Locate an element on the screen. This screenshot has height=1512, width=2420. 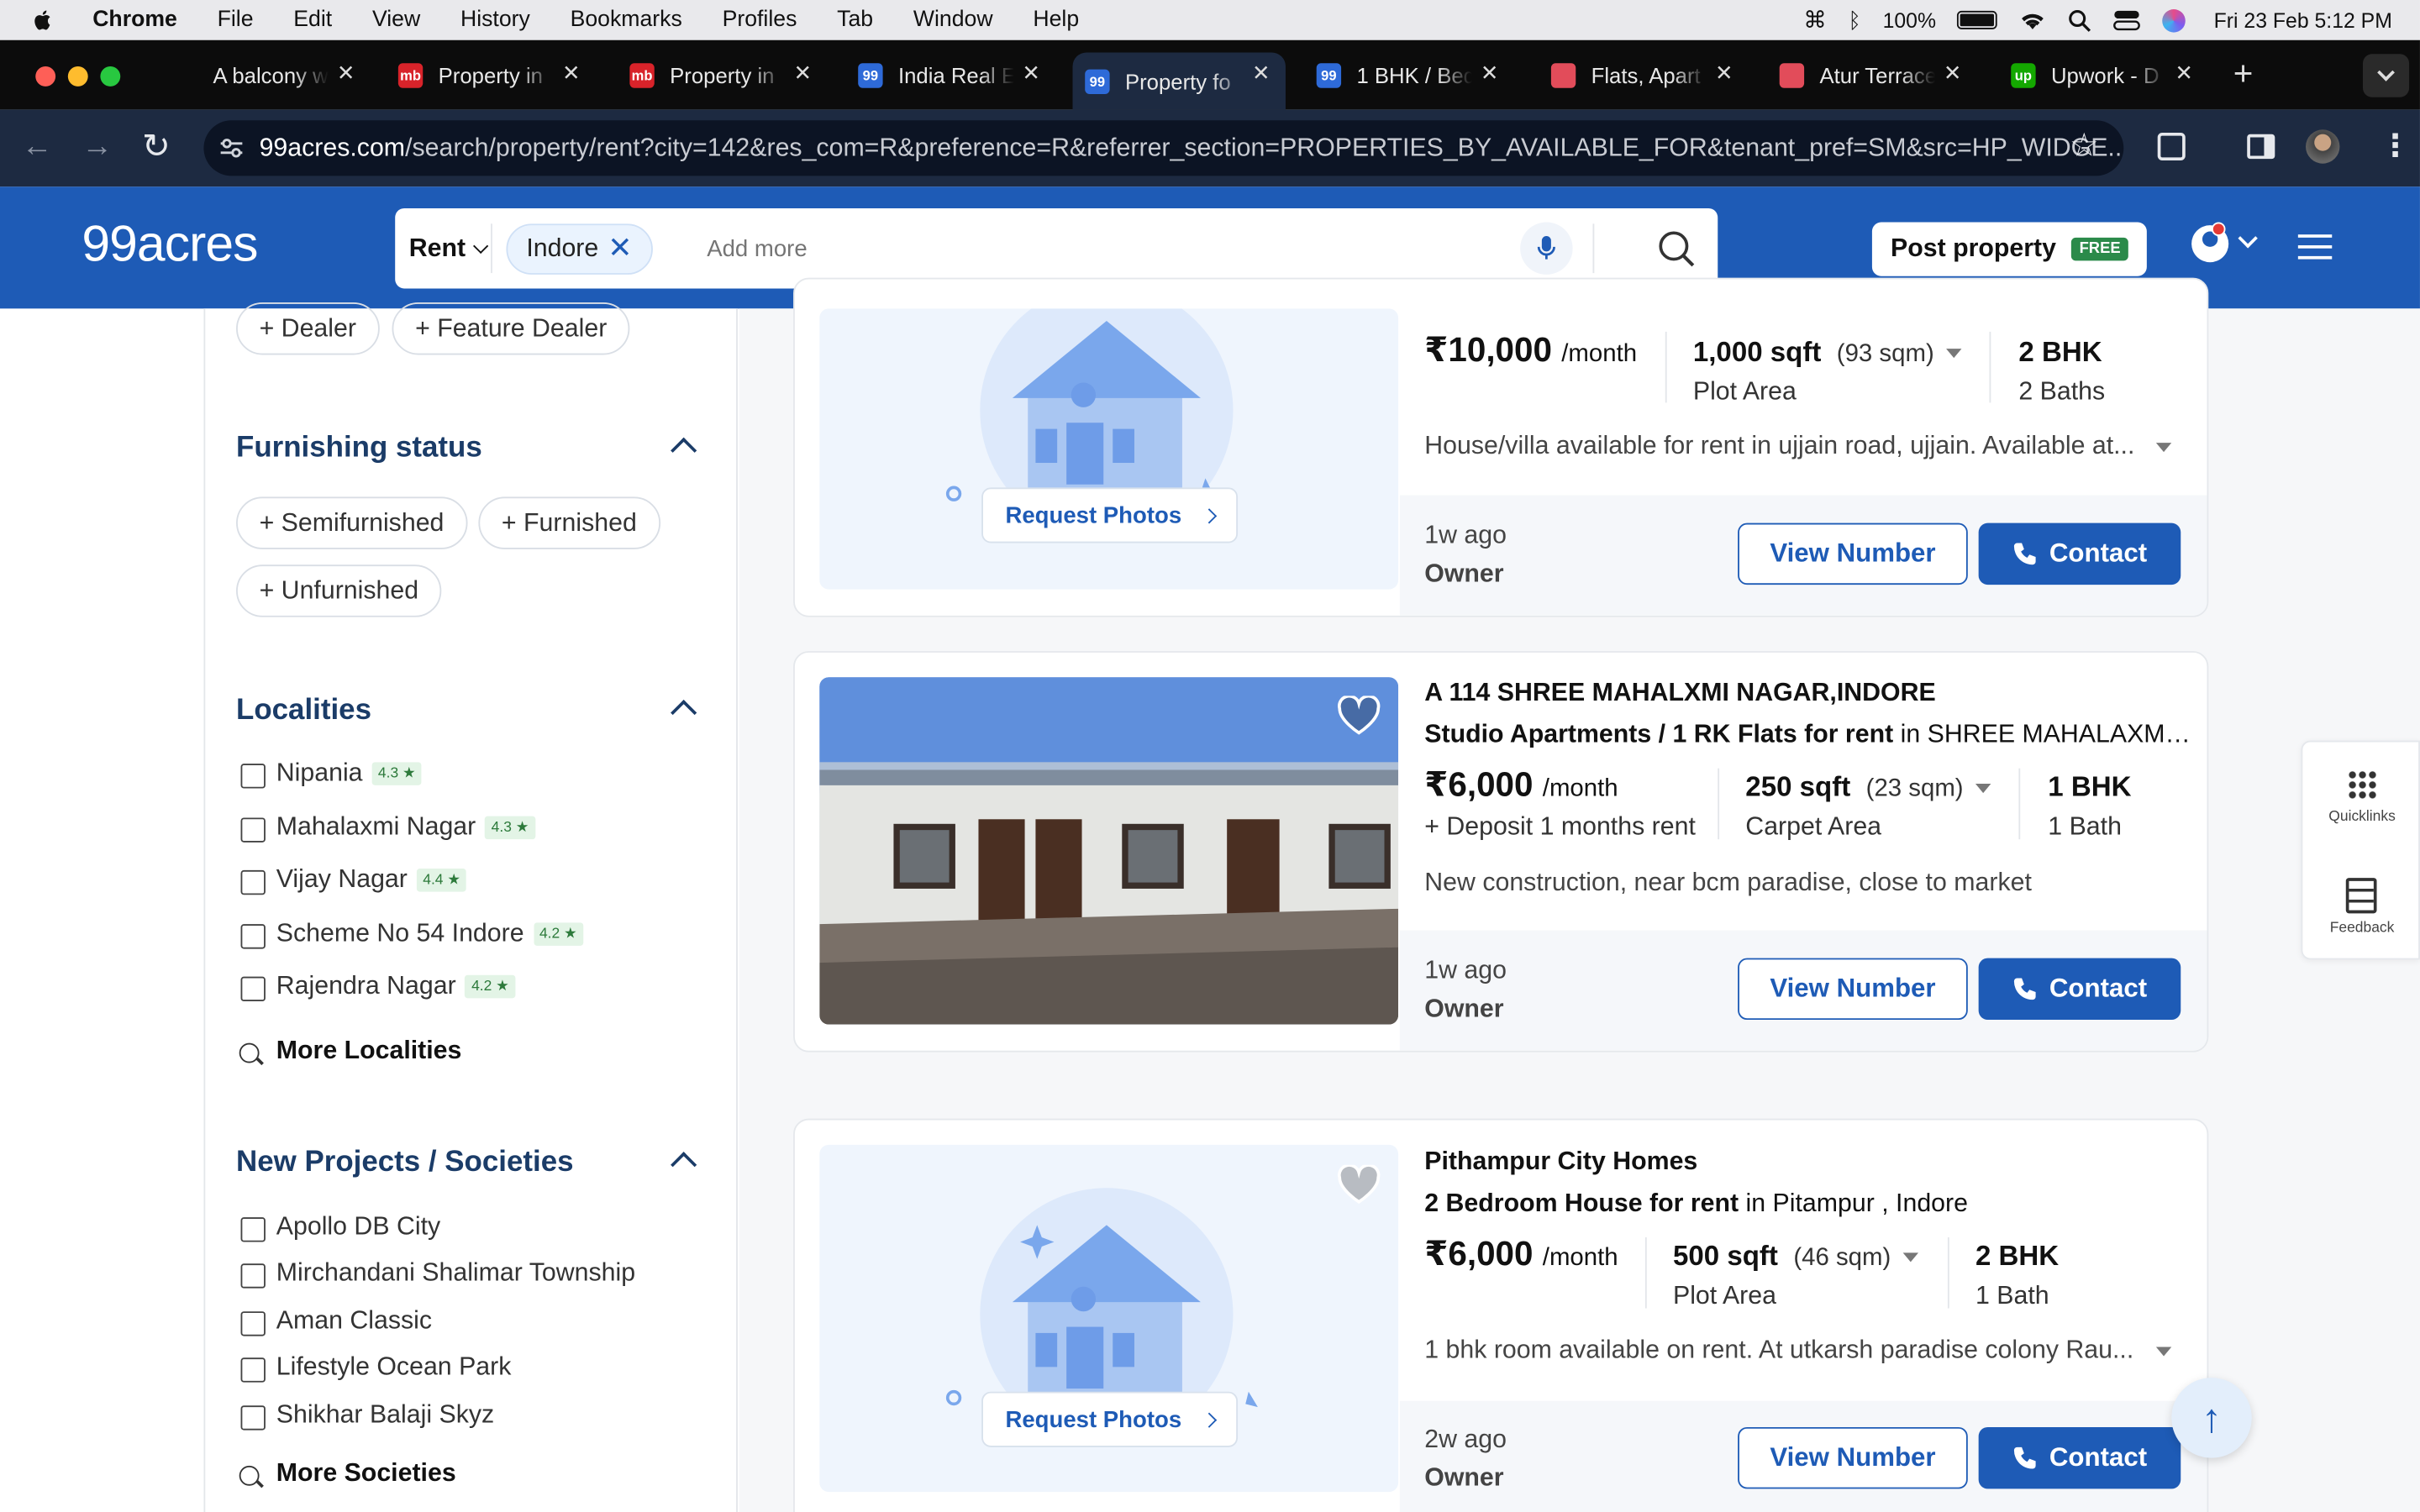
locality-item: Vijay Nagar 4.4 ★ is located at coordinates (371, 880).